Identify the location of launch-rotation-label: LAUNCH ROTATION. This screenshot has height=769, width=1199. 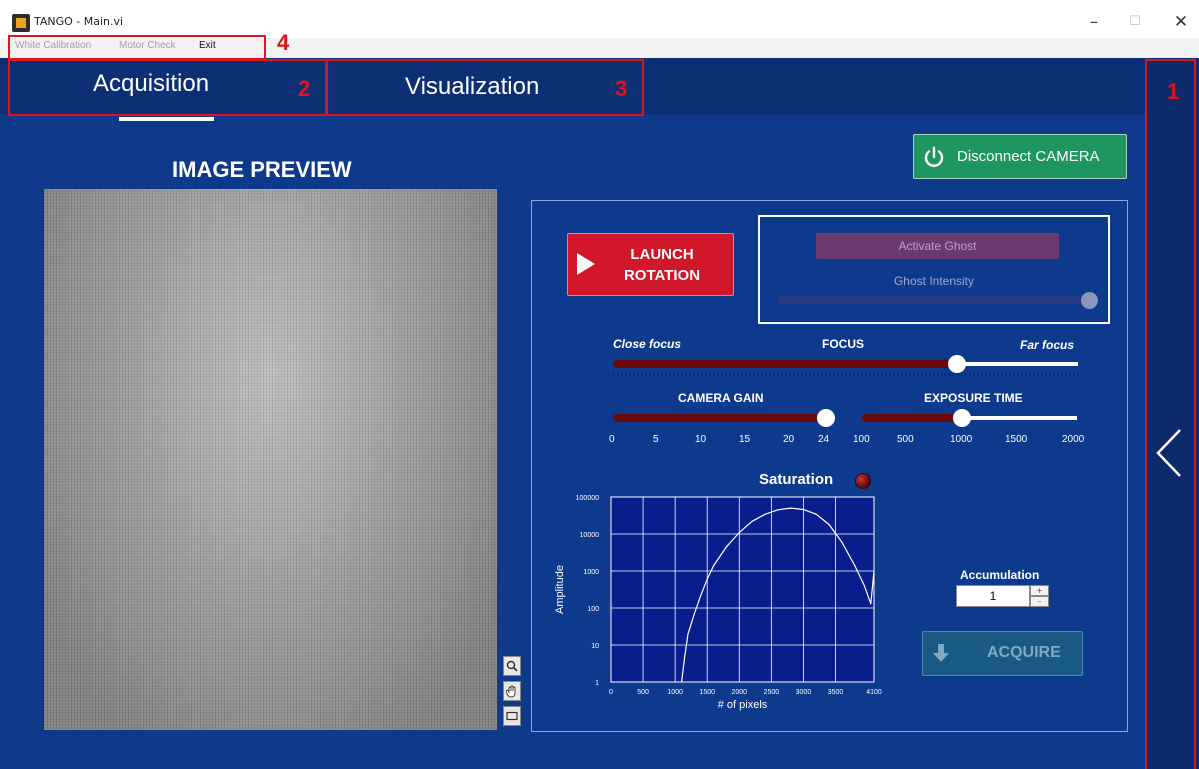
(662, 265).